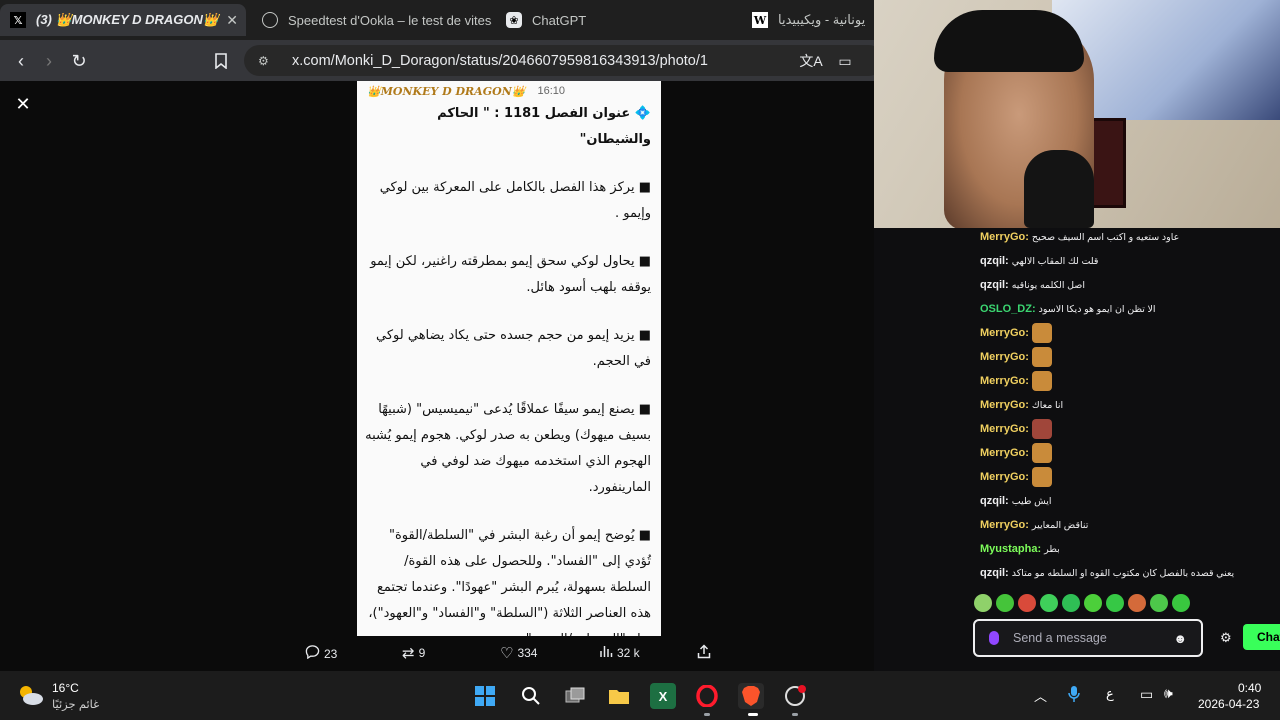  Describe the element at coordinates (663, 696) in the screenshot. I see `excel-icon: X` at that location.